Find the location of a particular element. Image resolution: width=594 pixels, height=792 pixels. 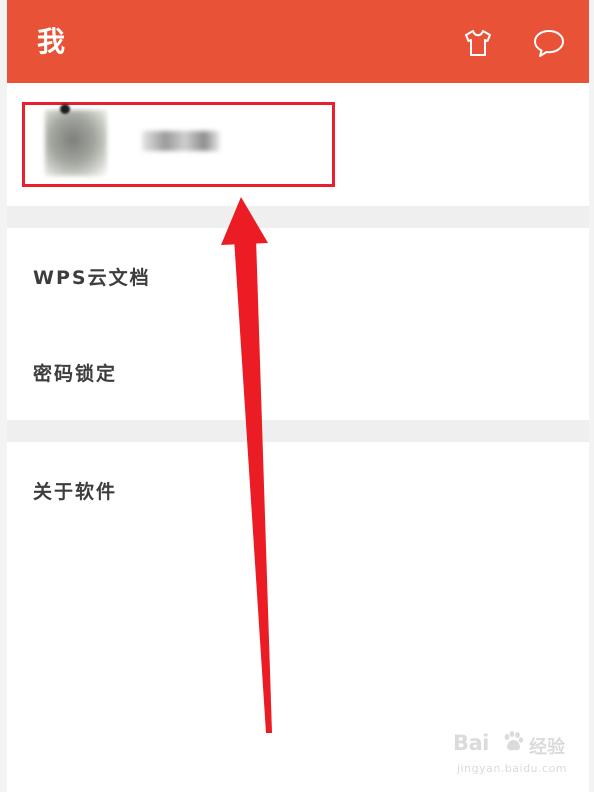

frame-edge-right is located at coordinates (591, 396).